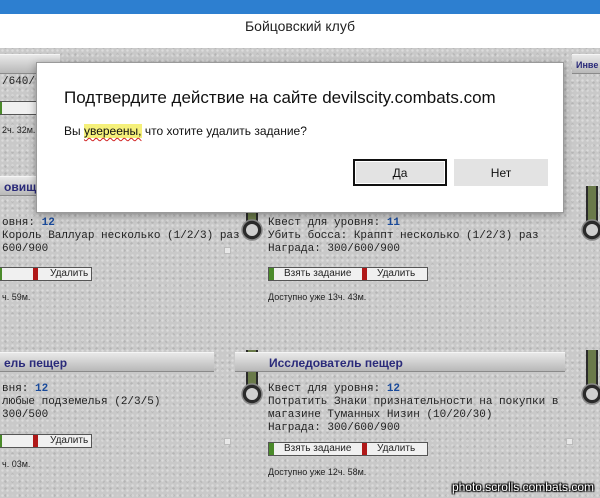 The height and width of the screenshot is (498, 600). Describe the element at coordinates (25, 389) in the screenshot. I see `quest-level-text: вня: 12` at that location.